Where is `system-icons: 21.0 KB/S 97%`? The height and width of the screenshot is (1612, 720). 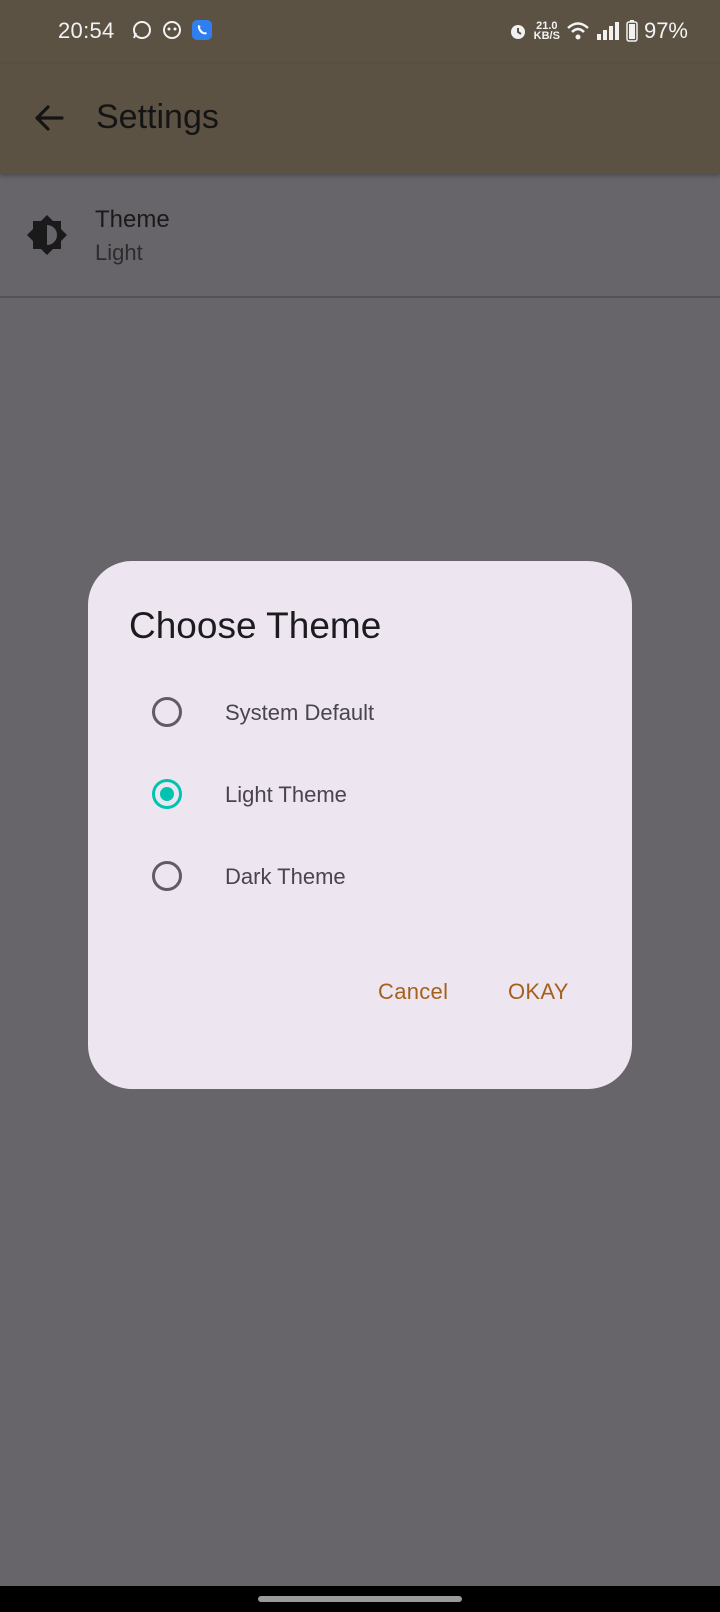 system-icons: 21.0 KB/S 97% is located at coordinates (598, 31).